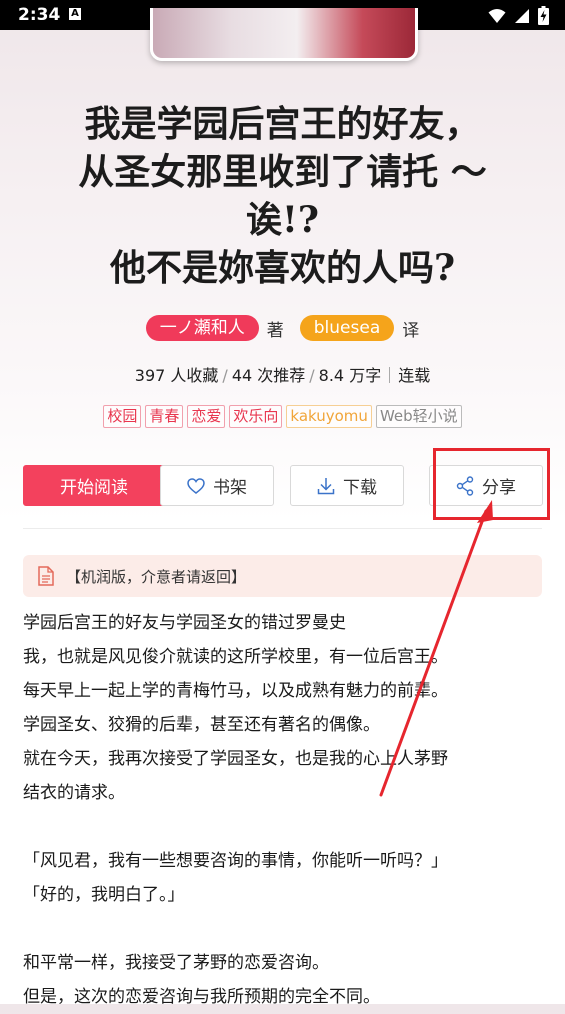  What do you see at coordinates (235, 657) in the screenshot?
I see `description-line: 我，也就是风见俊介就读的这所学校里，有一位后宫王。` at bounding box center [235, 657].